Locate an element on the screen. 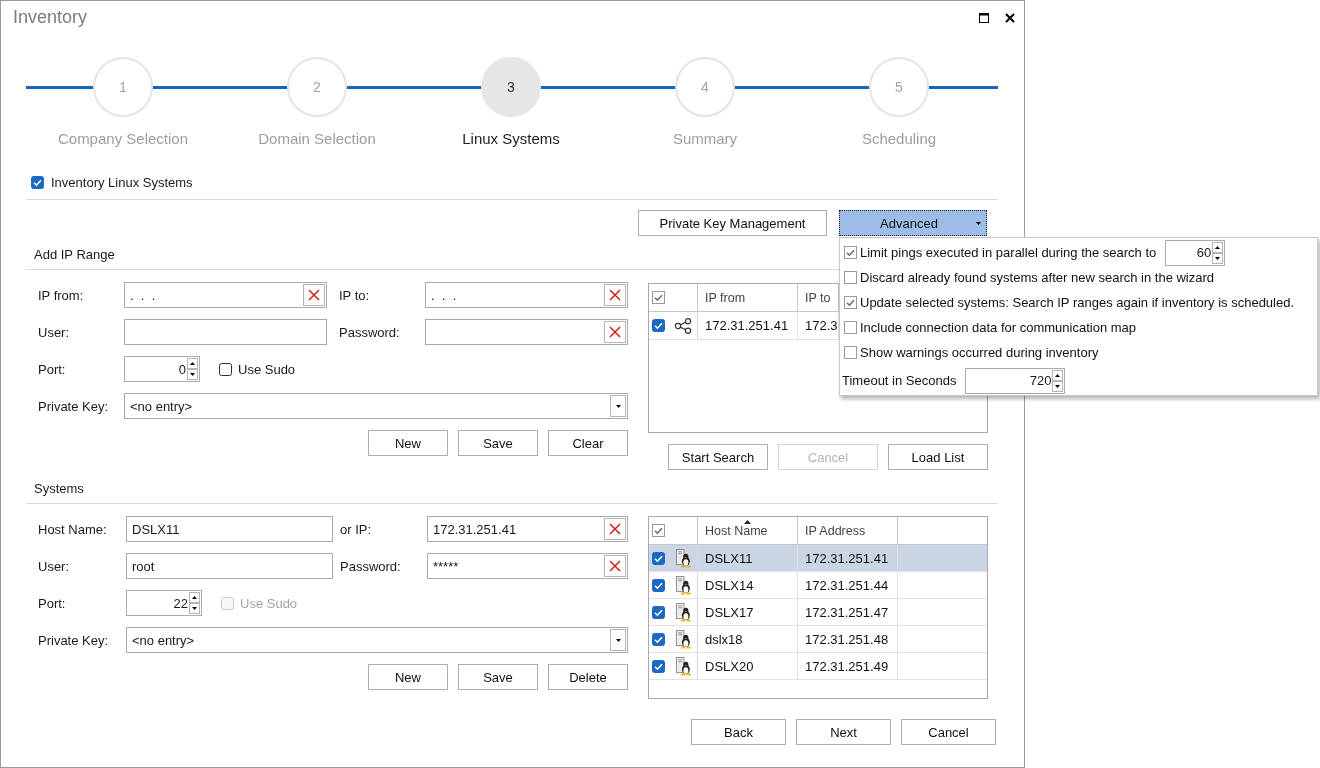 Image resolution: width=1320 pixels, height=768 pixels. column-header: IP to is located at coordinates (818, 297).